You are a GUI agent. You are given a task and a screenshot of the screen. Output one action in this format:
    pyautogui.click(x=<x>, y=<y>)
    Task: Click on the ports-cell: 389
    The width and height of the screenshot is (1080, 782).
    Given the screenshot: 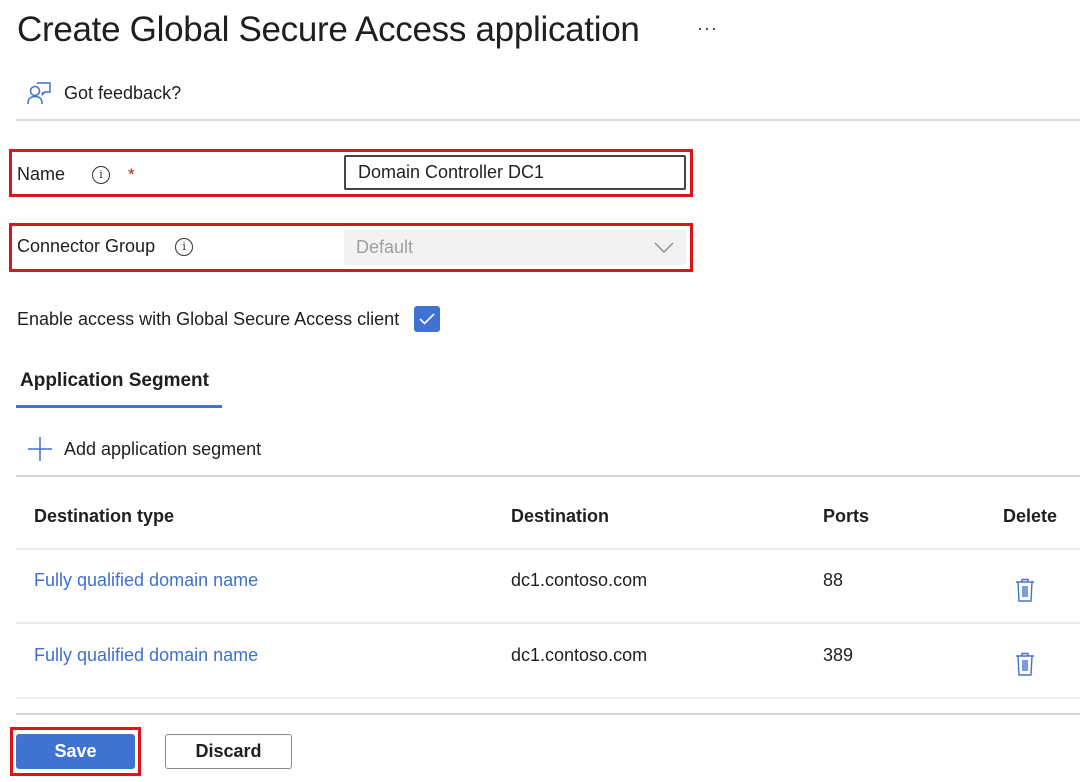 What is the action you would take?
    pyautogui.click(x=838, y=655)
    